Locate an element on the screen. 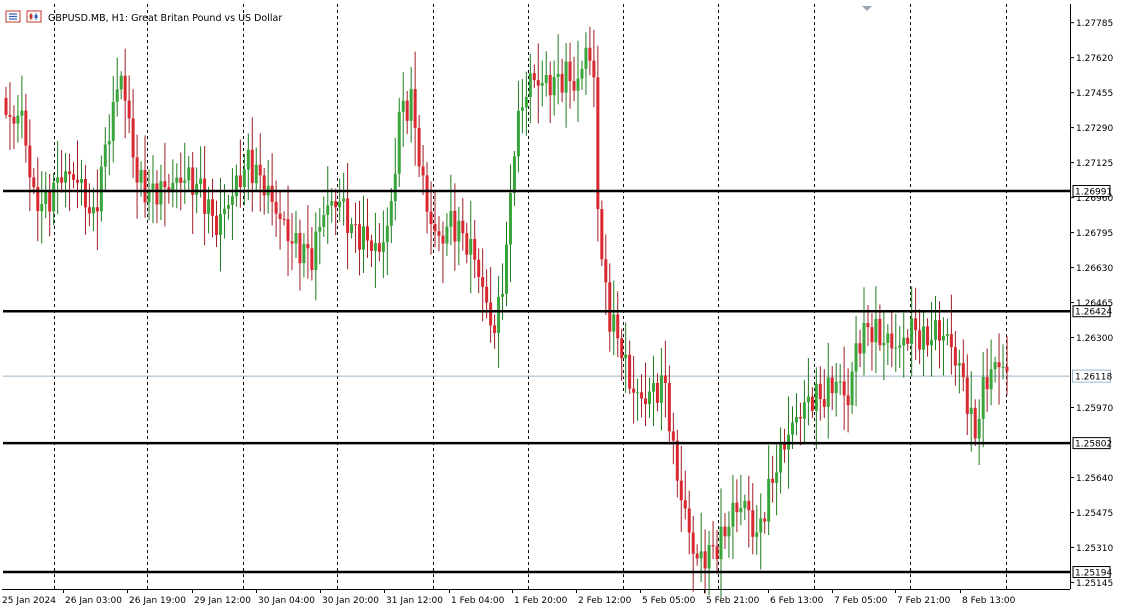  y-tick-label: 1.27620 is located at coordinates (1094, 59).